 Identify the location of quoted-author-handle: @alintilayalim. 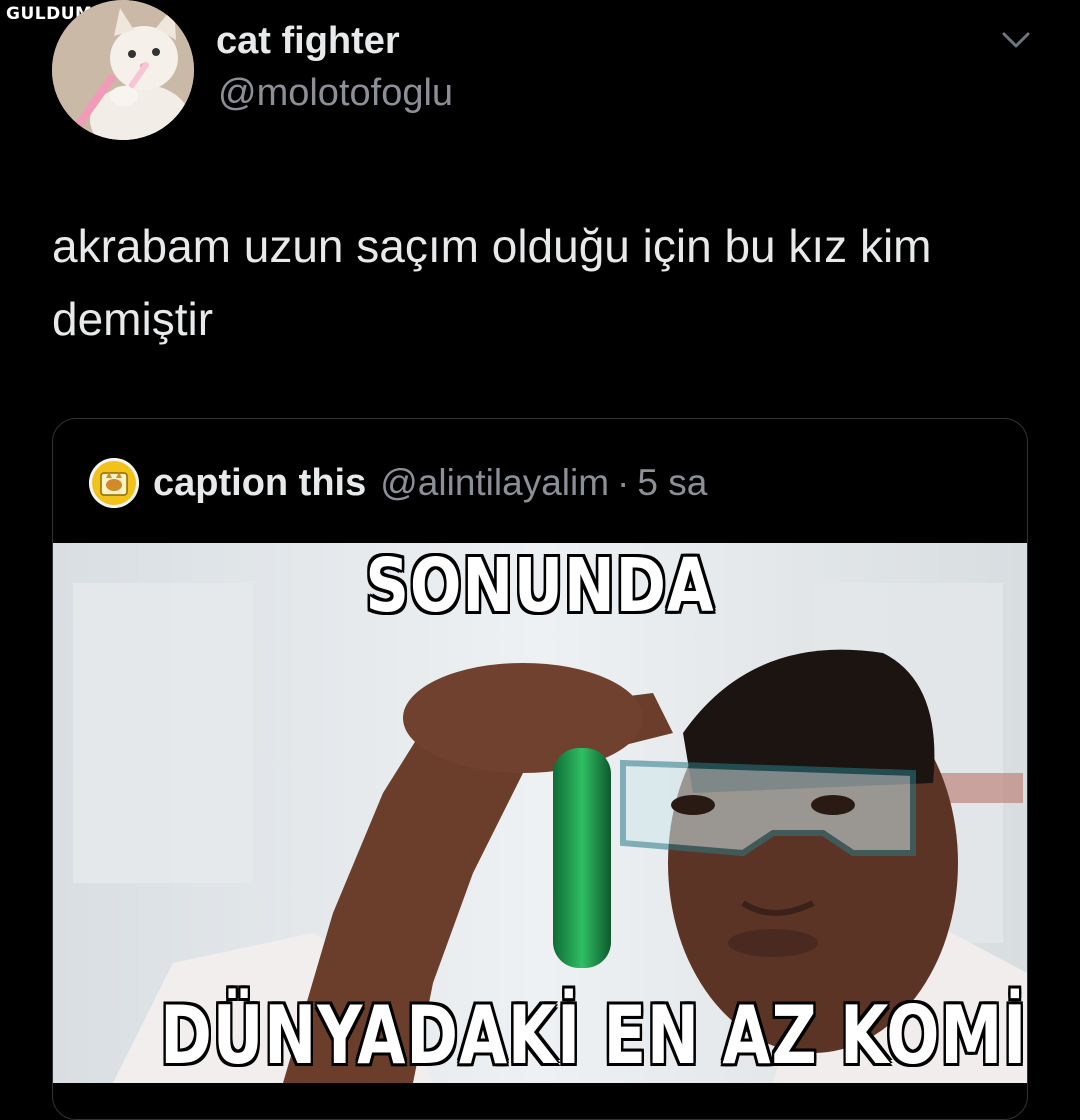
(494, 483).